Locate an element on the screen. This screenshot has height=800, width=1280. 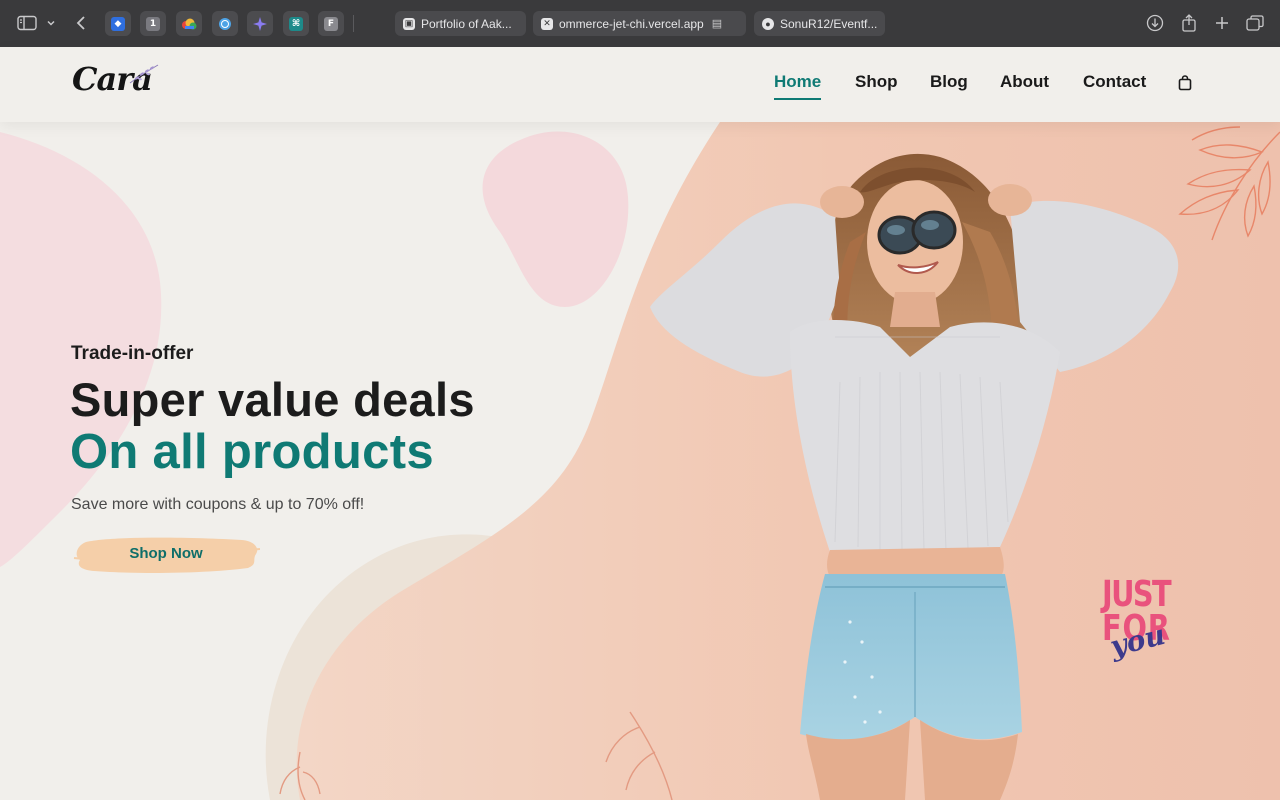
password-manager-icon: 1 is located at coordinates (153, 23).